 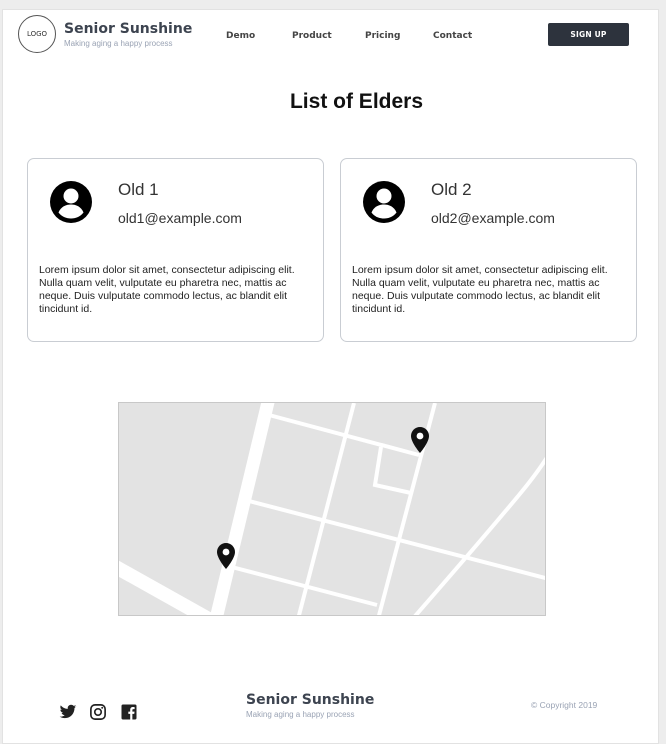 I want to click on elder-email: old1@example.com, so click(x=180, y=218).